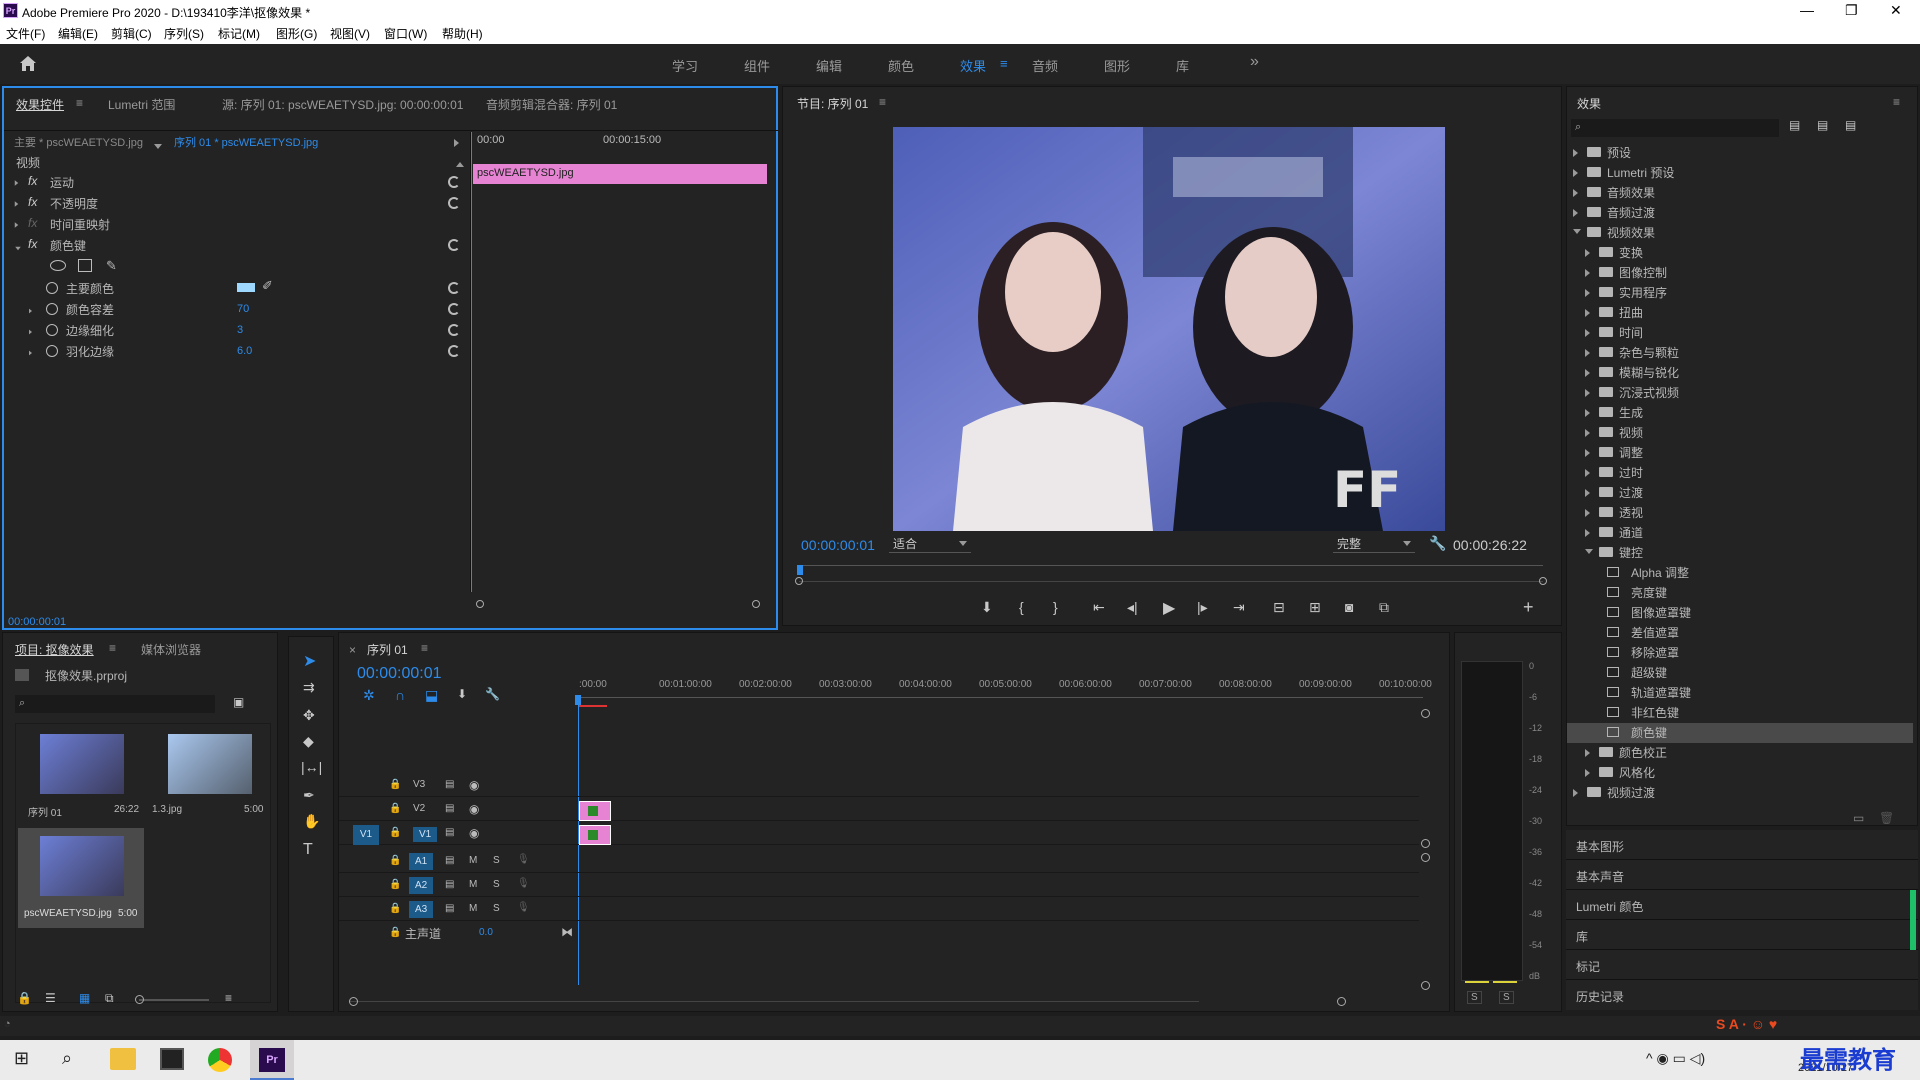 The image size is (1920, 1080). I want to click on track-select-icon: ⇉, so click(309, 687).